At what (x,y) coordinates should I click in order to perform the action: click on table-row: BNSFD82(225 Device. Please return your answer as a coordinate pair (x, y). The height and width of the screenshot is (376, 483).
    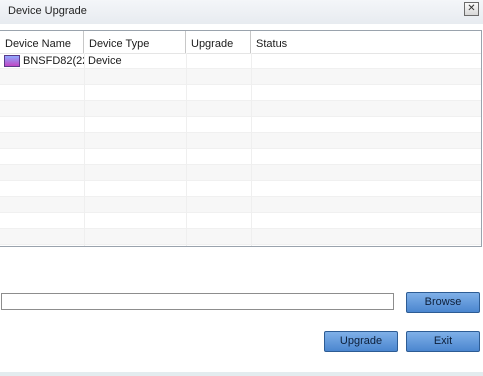
    Looking at the image, I should click on (240, 61).